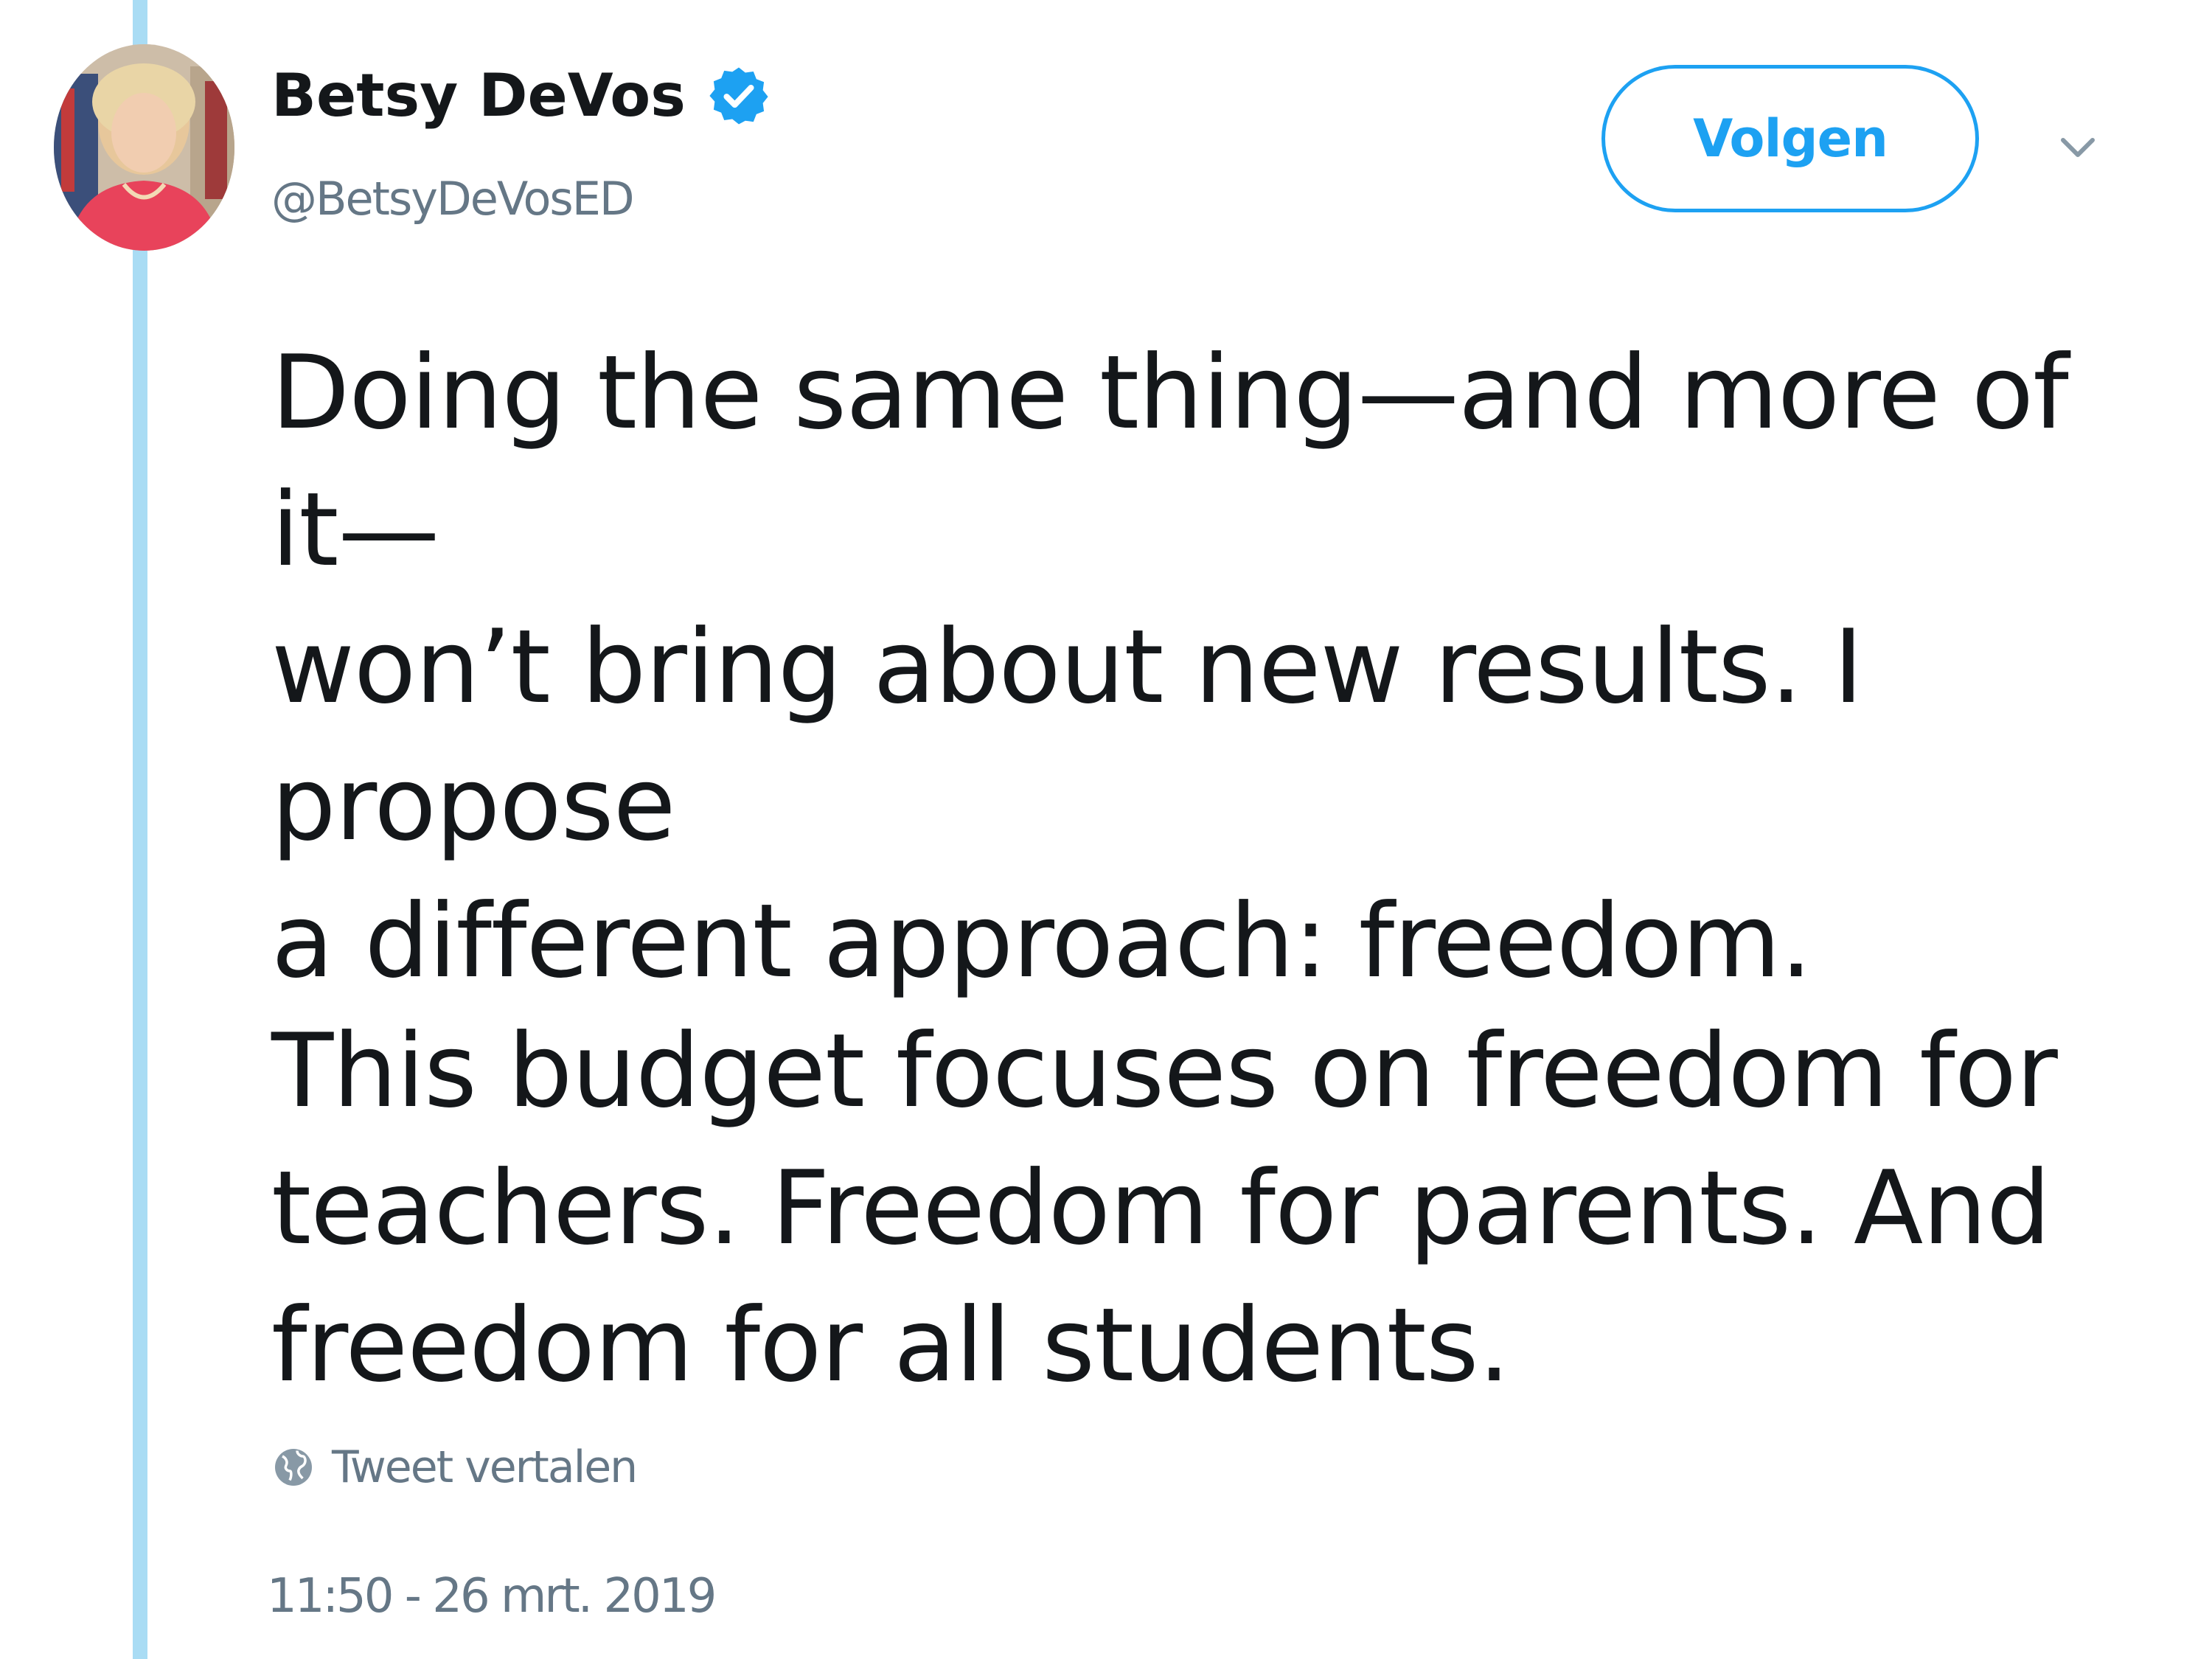 Image resolution: width=2212 pixels, height=1659 pixels. Describe the element at coordinates (478, 96) in the screenshot. I see `author-display-name: Betsy DeVos` at that location.